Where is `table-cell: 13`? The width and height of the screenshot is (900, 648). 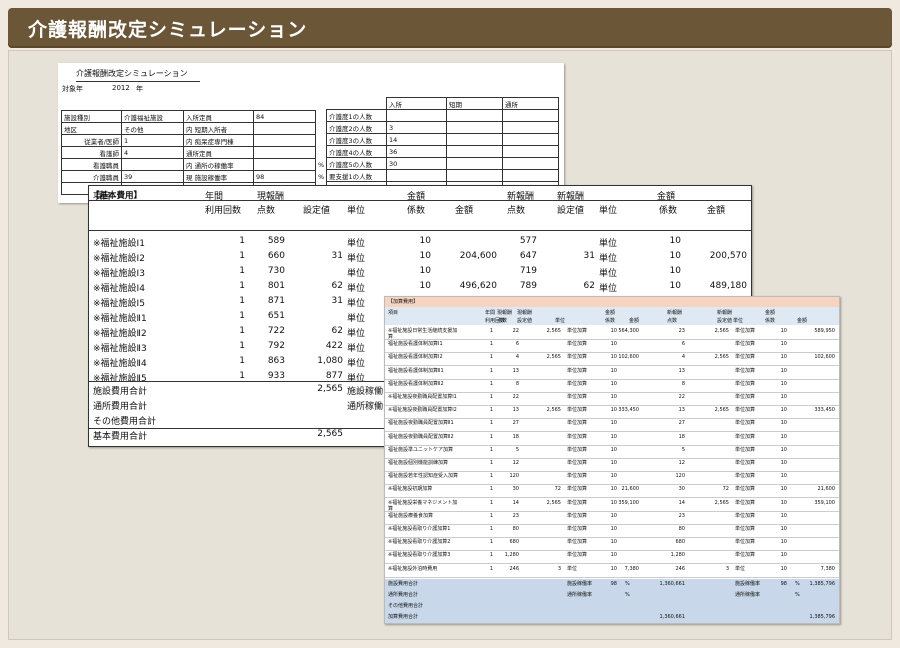 table-cell: 13 is located at coordinates (515, 370).